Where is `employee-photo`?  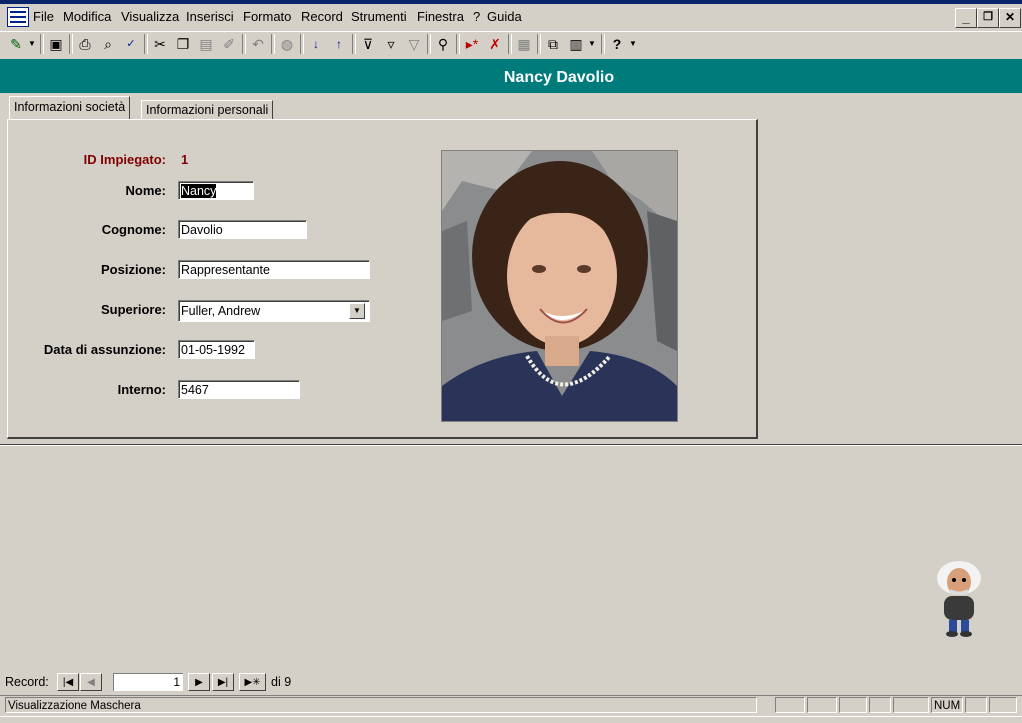
employee-photo is located at coordinates (559, 286).